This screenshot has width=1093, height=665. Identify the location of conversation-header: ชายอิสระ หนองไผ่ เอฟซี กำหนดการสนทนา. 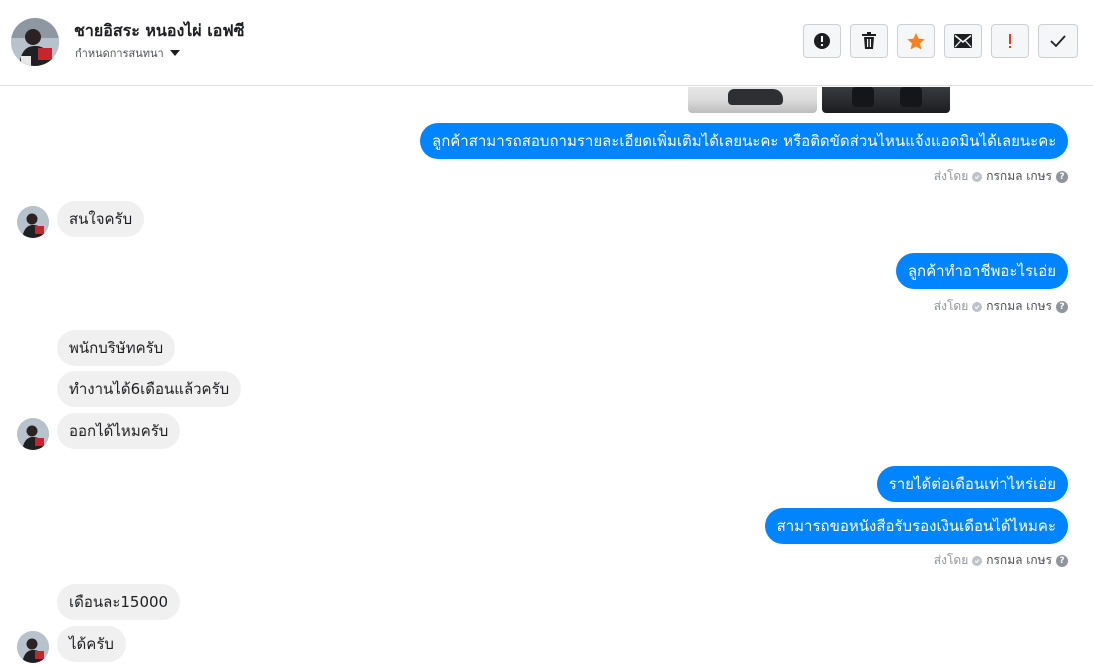
(546, 43).